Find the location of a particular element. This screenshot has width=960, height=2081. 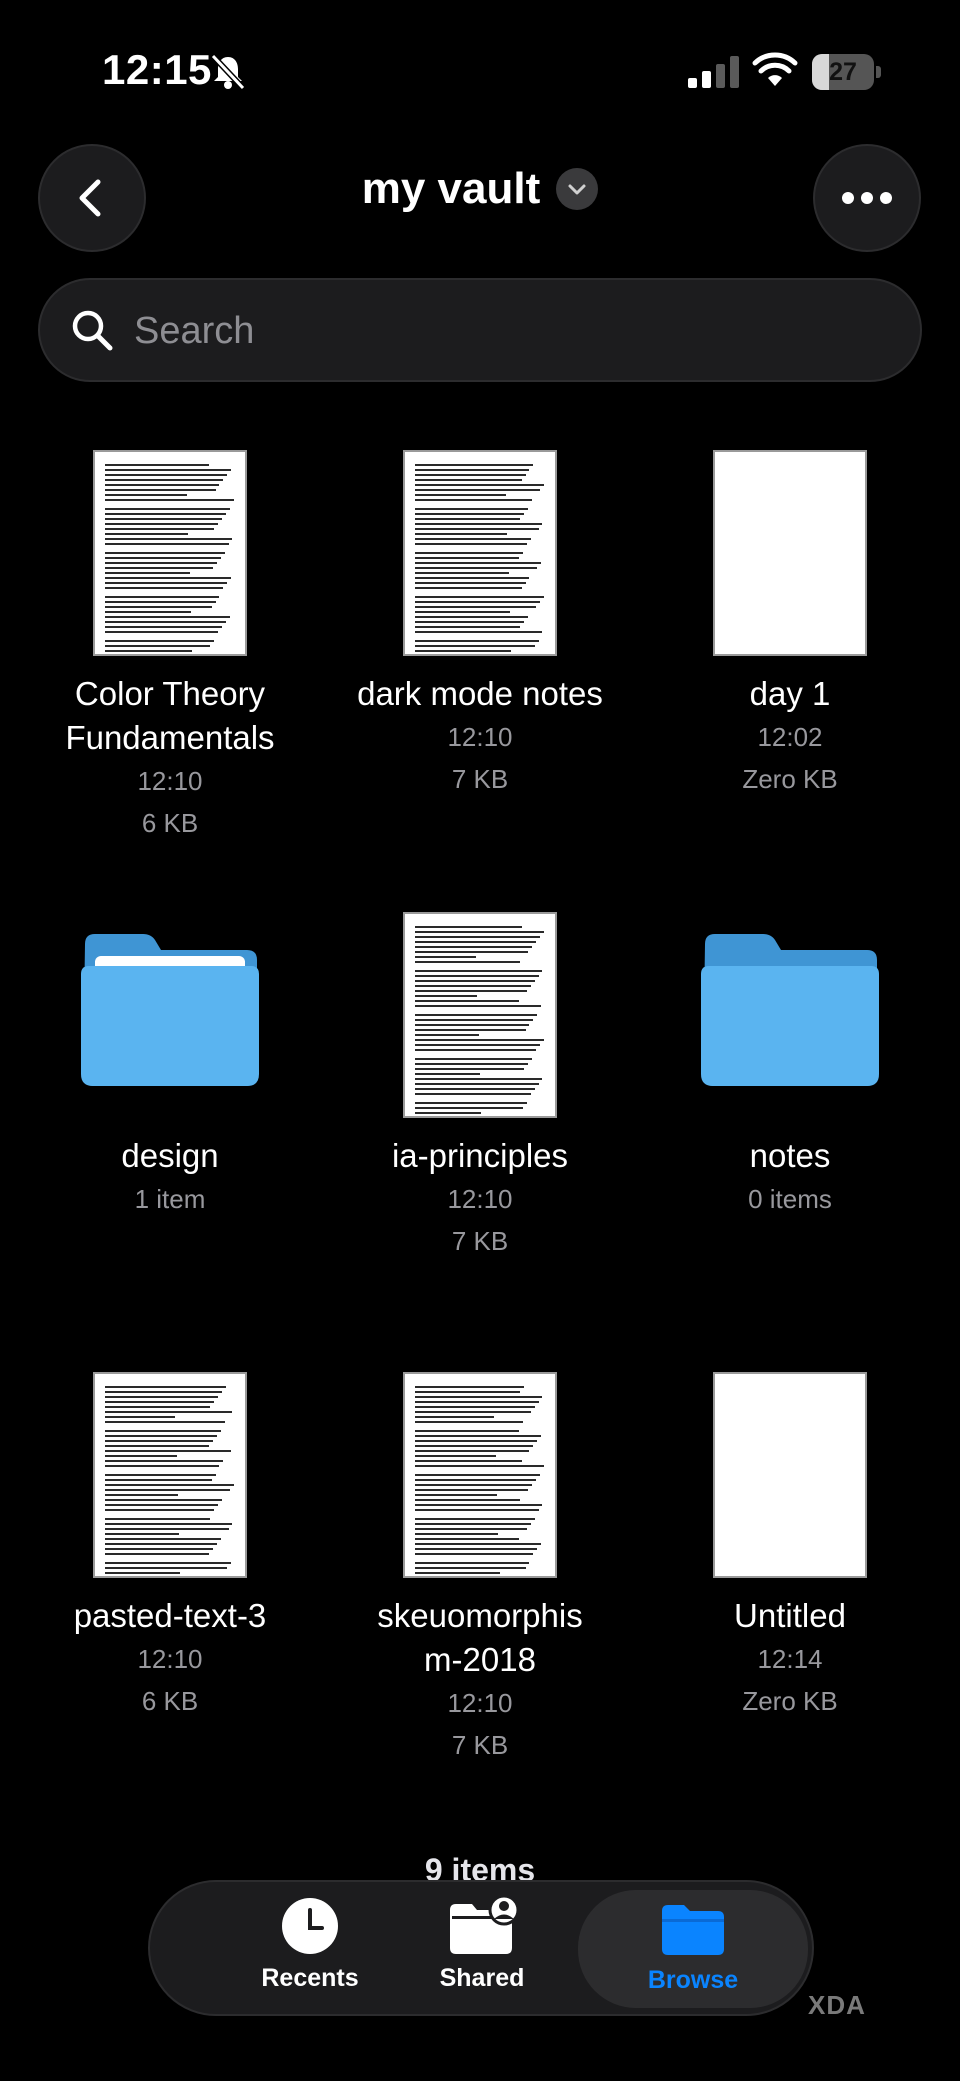

tab-shared: Shared is located at coordinates (482, 1950).